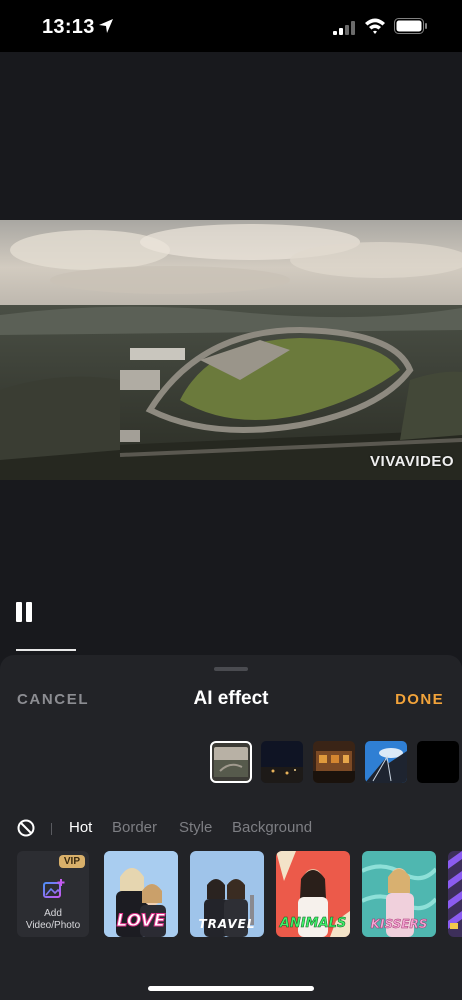  Describe the element at coordinates (412, 461) in the screenshot. I see `vivavideo-watermark: VIVAVIDEO` at that location.